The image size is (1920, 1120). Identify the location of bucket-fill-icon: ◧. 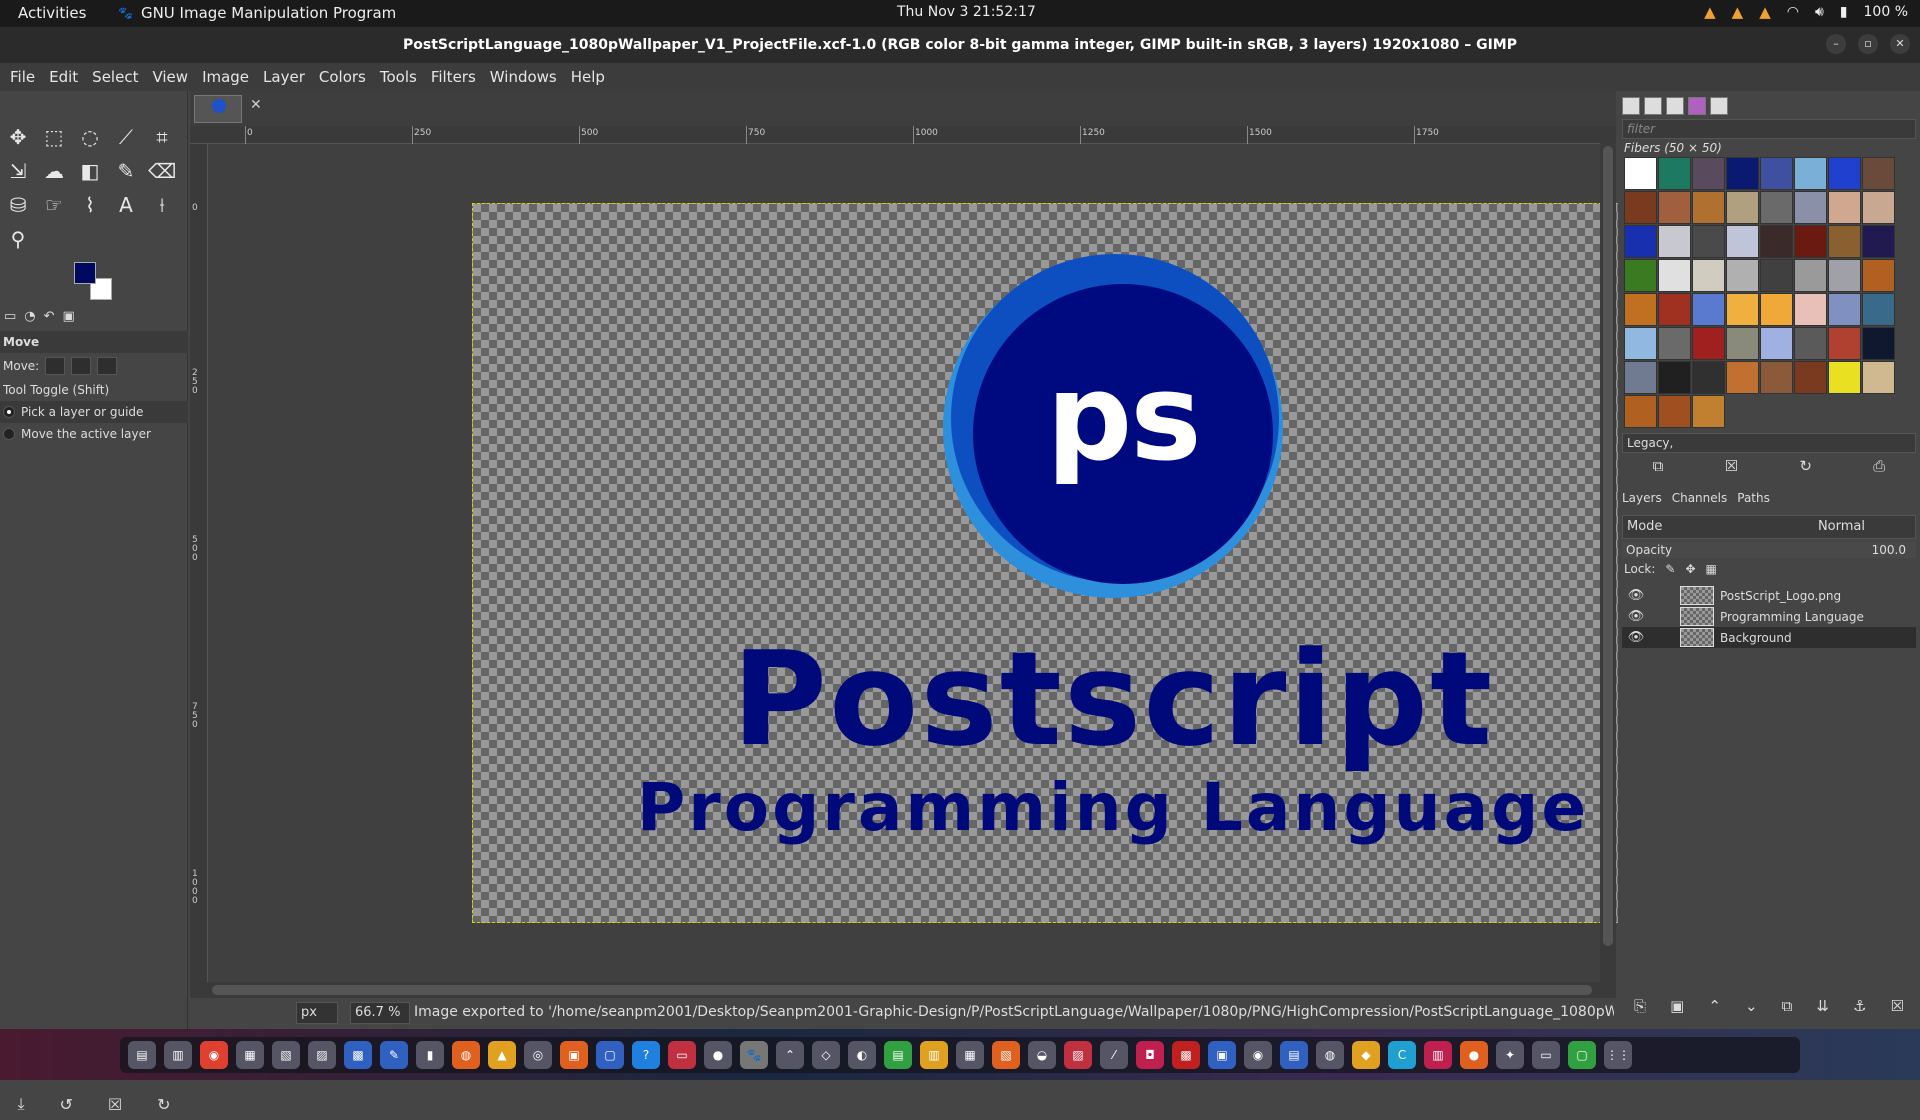
(90, 171).